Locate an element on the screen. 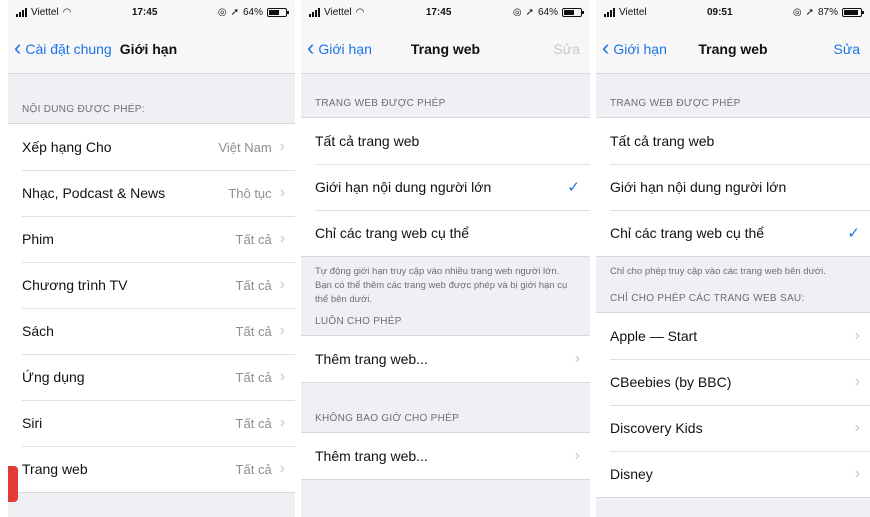 The image size is (870, 517). section-header-allowed-content: NỘI DUNG ĐƯỢC PHÉP: is located at coordinates (83, 109).